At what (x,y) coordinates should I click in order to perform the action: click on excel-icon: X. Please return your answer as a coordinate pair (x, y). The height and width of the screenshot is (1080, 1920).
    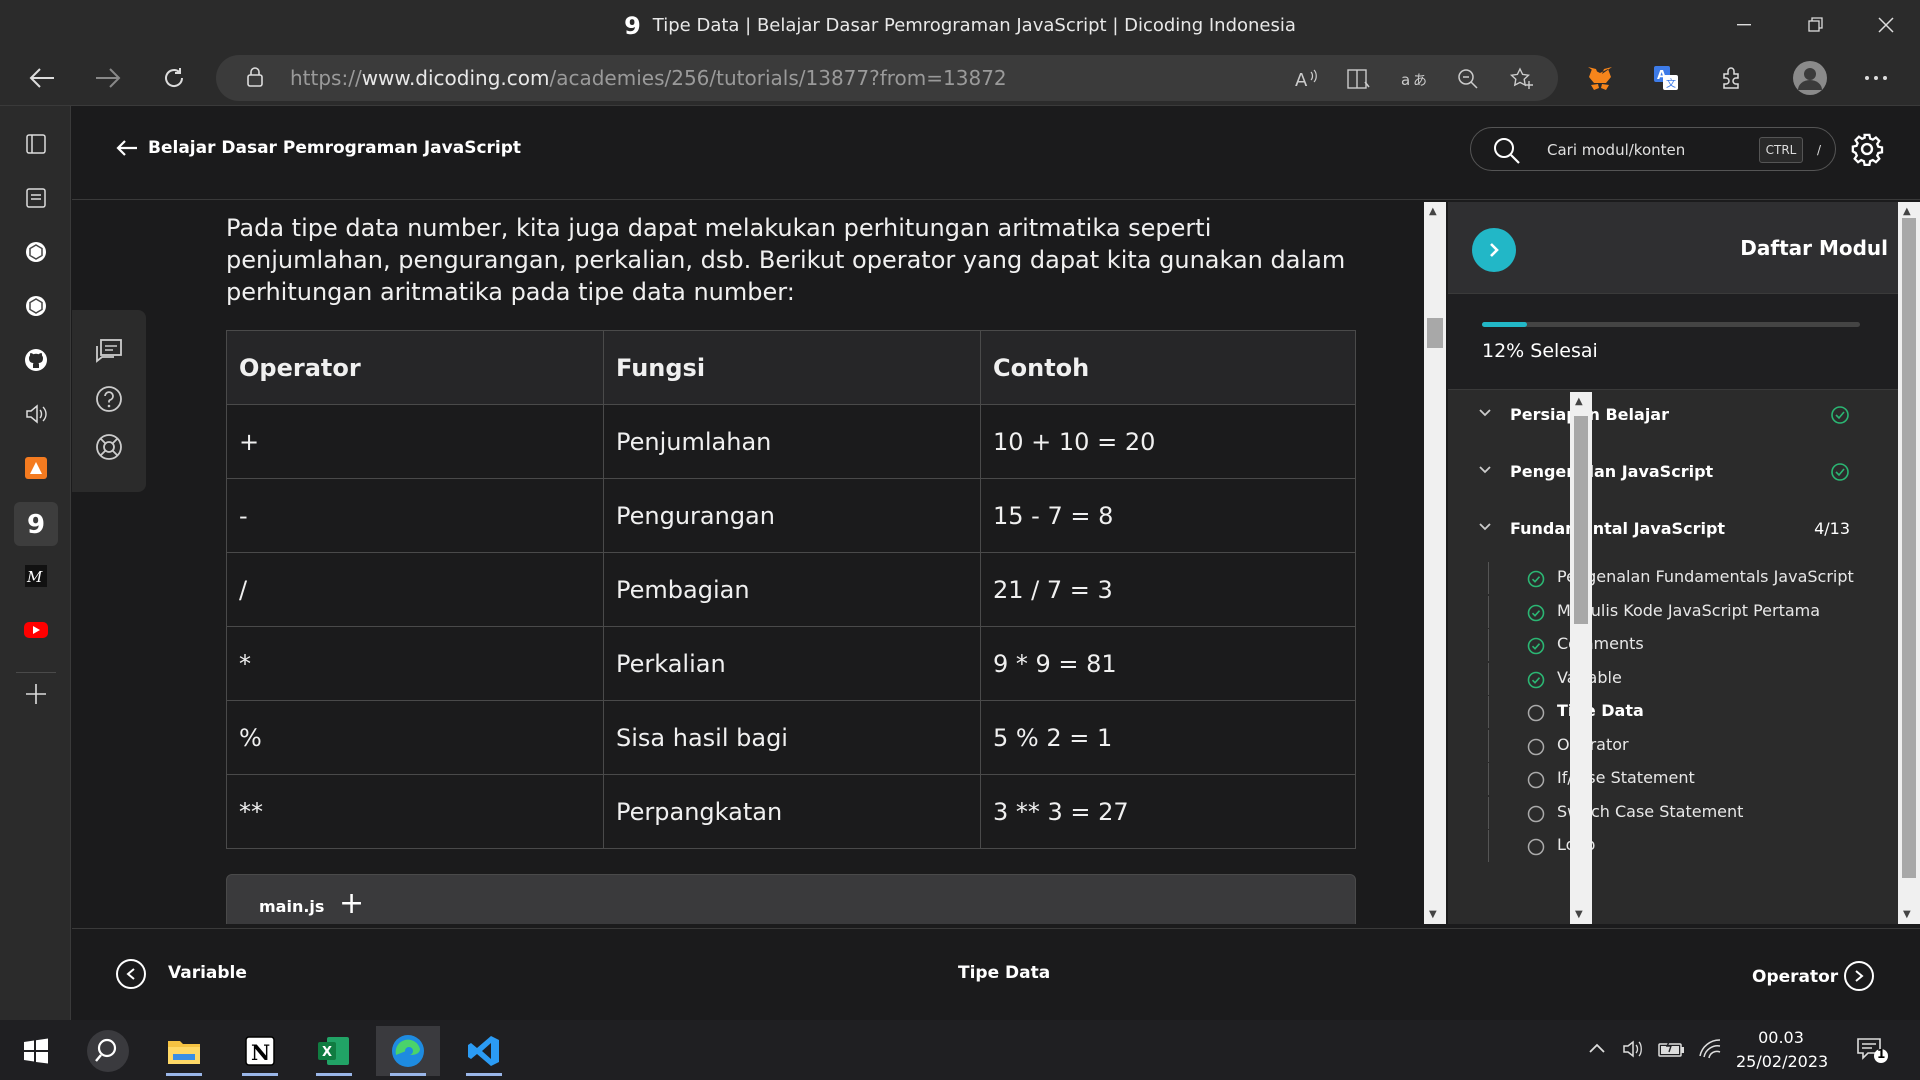
    Looking at the image, I should click on (334, 1051).